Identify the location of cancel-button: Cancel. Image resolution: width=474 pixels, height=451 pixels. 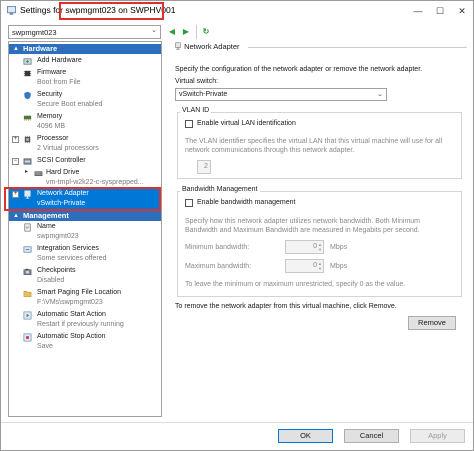
(371, 436).